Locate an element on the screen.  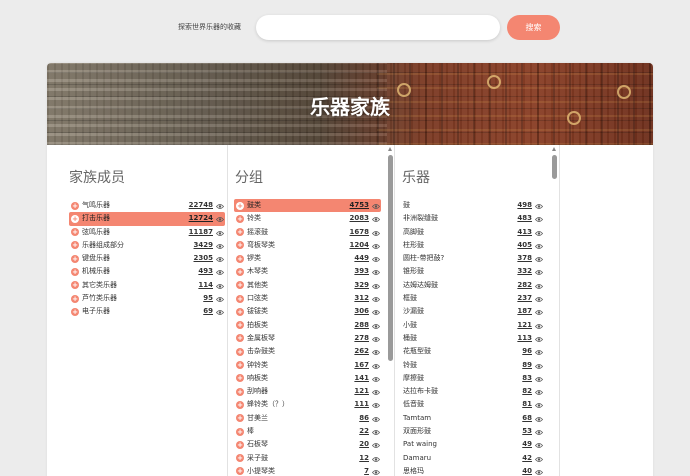
item-count-link: 22748 is located at coordinates (201, 205).